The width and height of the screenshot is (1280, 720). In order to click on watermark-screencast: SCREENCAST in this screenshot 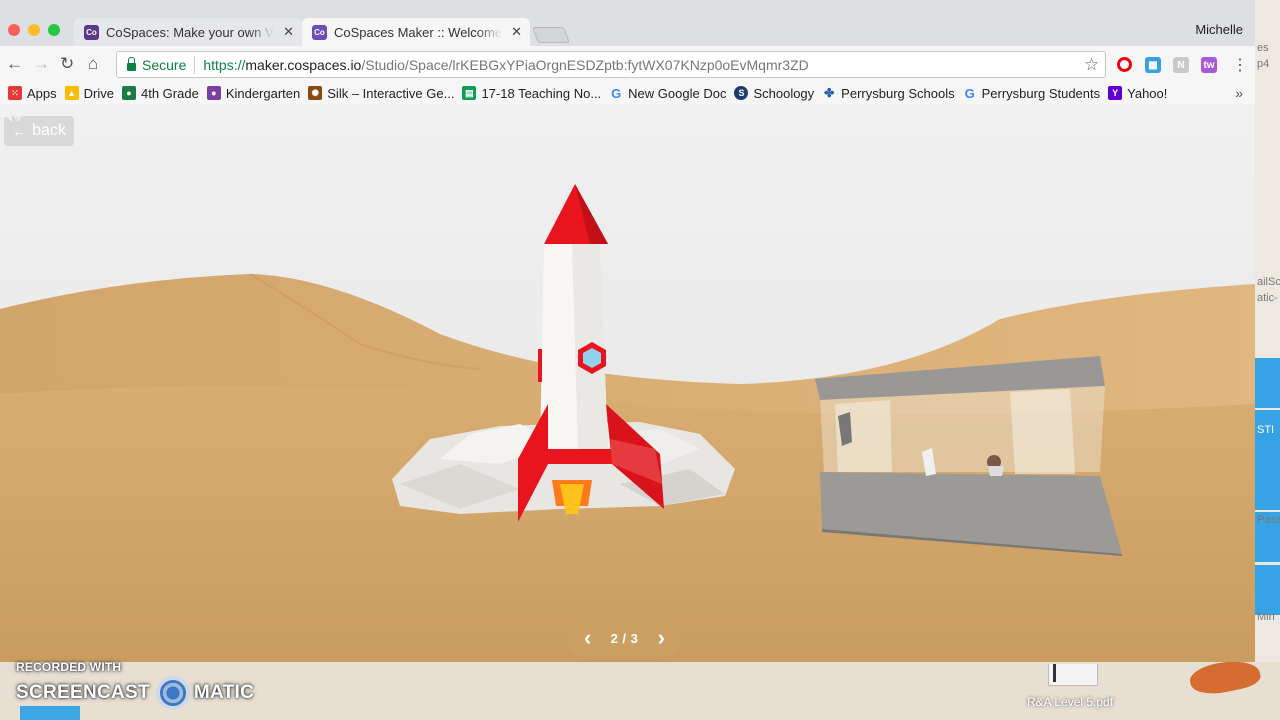, I will do `click(83, 692)`.